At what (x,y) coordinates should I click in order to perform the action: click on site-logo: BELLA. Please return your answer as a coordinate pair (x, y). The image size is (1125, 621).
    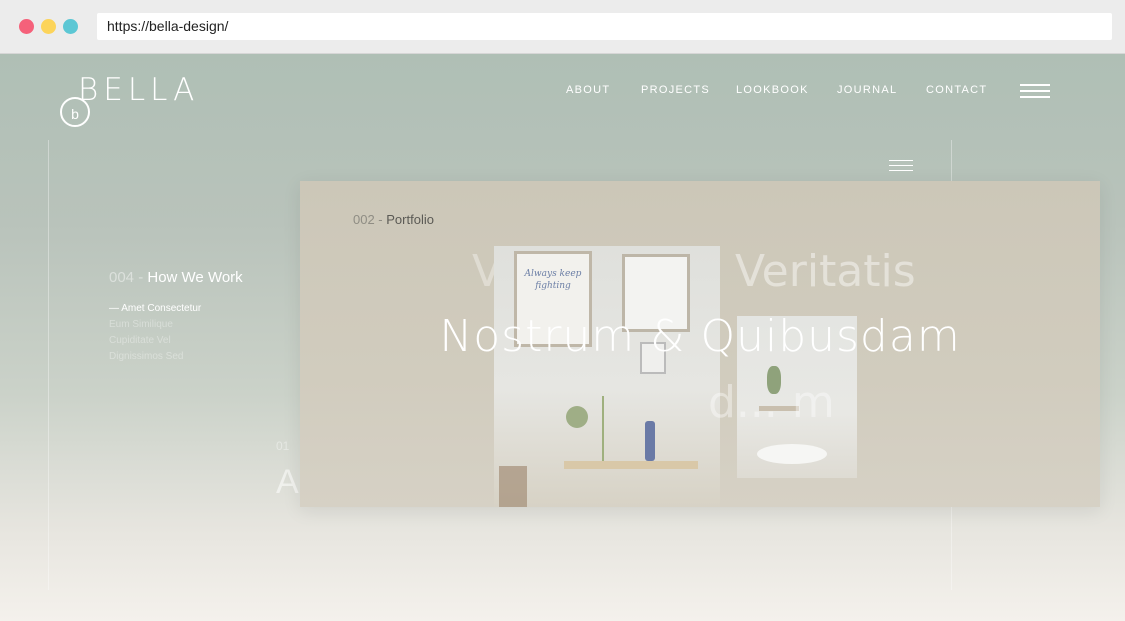
    Looking at the image, I should click on (138, 90).